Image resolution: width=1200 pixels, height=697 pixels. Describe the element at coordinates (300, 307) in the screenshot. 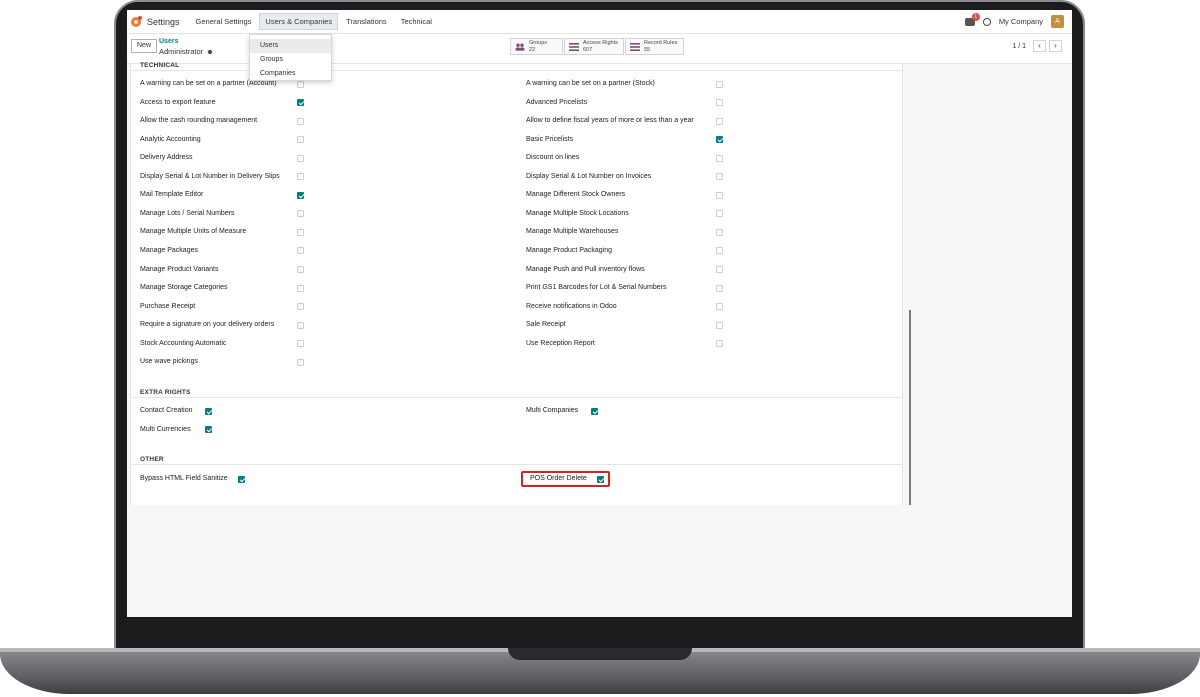

I see `checkbox-purchase-receipt` at that location.